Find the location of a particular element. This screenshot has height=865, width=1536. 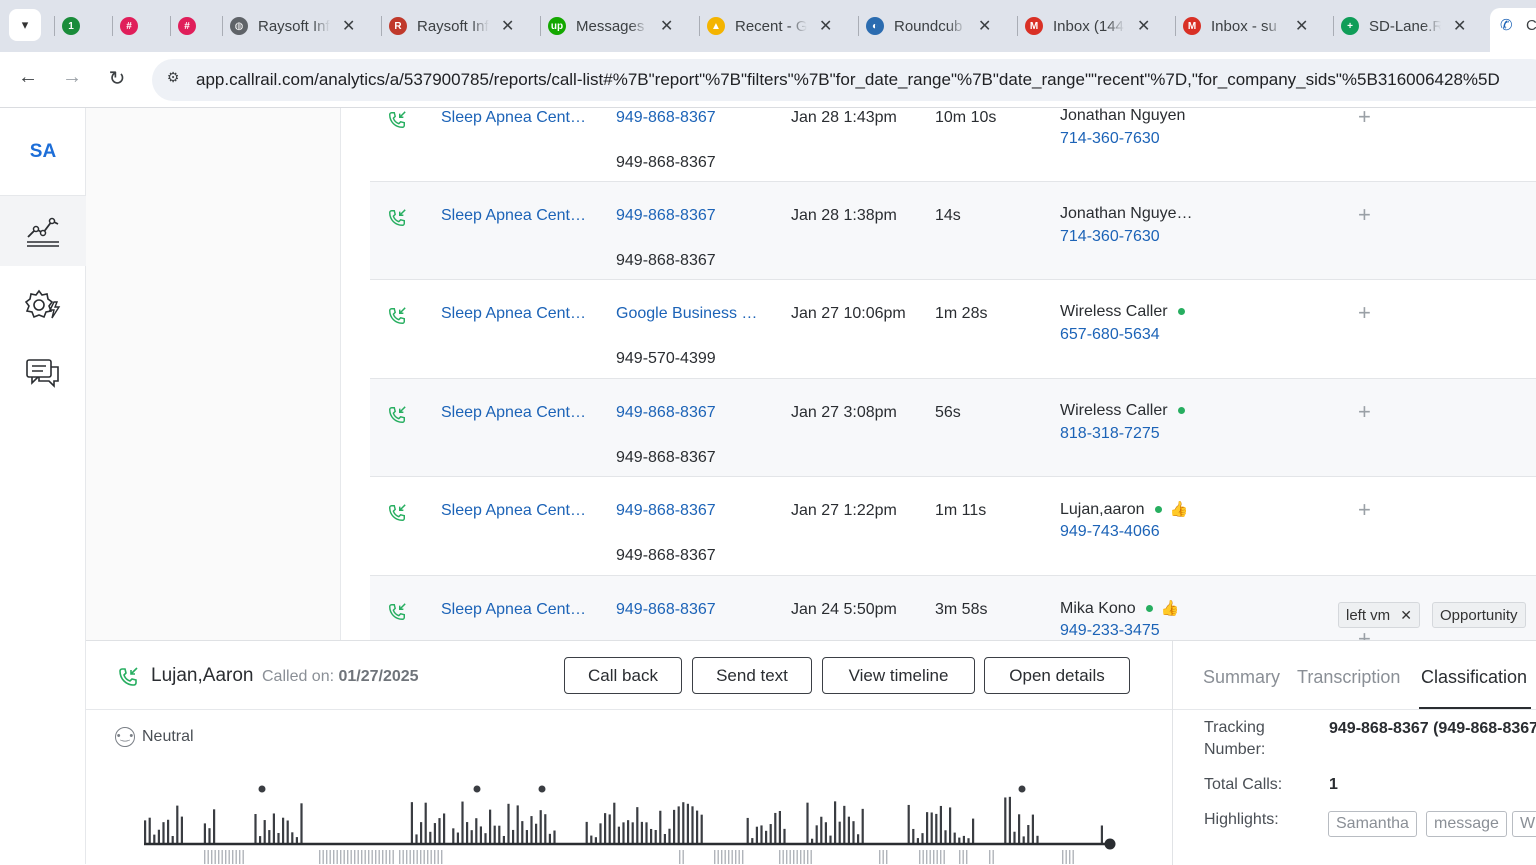

browser-tab: ◍ Raysoft Inf ✕ is located at coordinates (292, 26).